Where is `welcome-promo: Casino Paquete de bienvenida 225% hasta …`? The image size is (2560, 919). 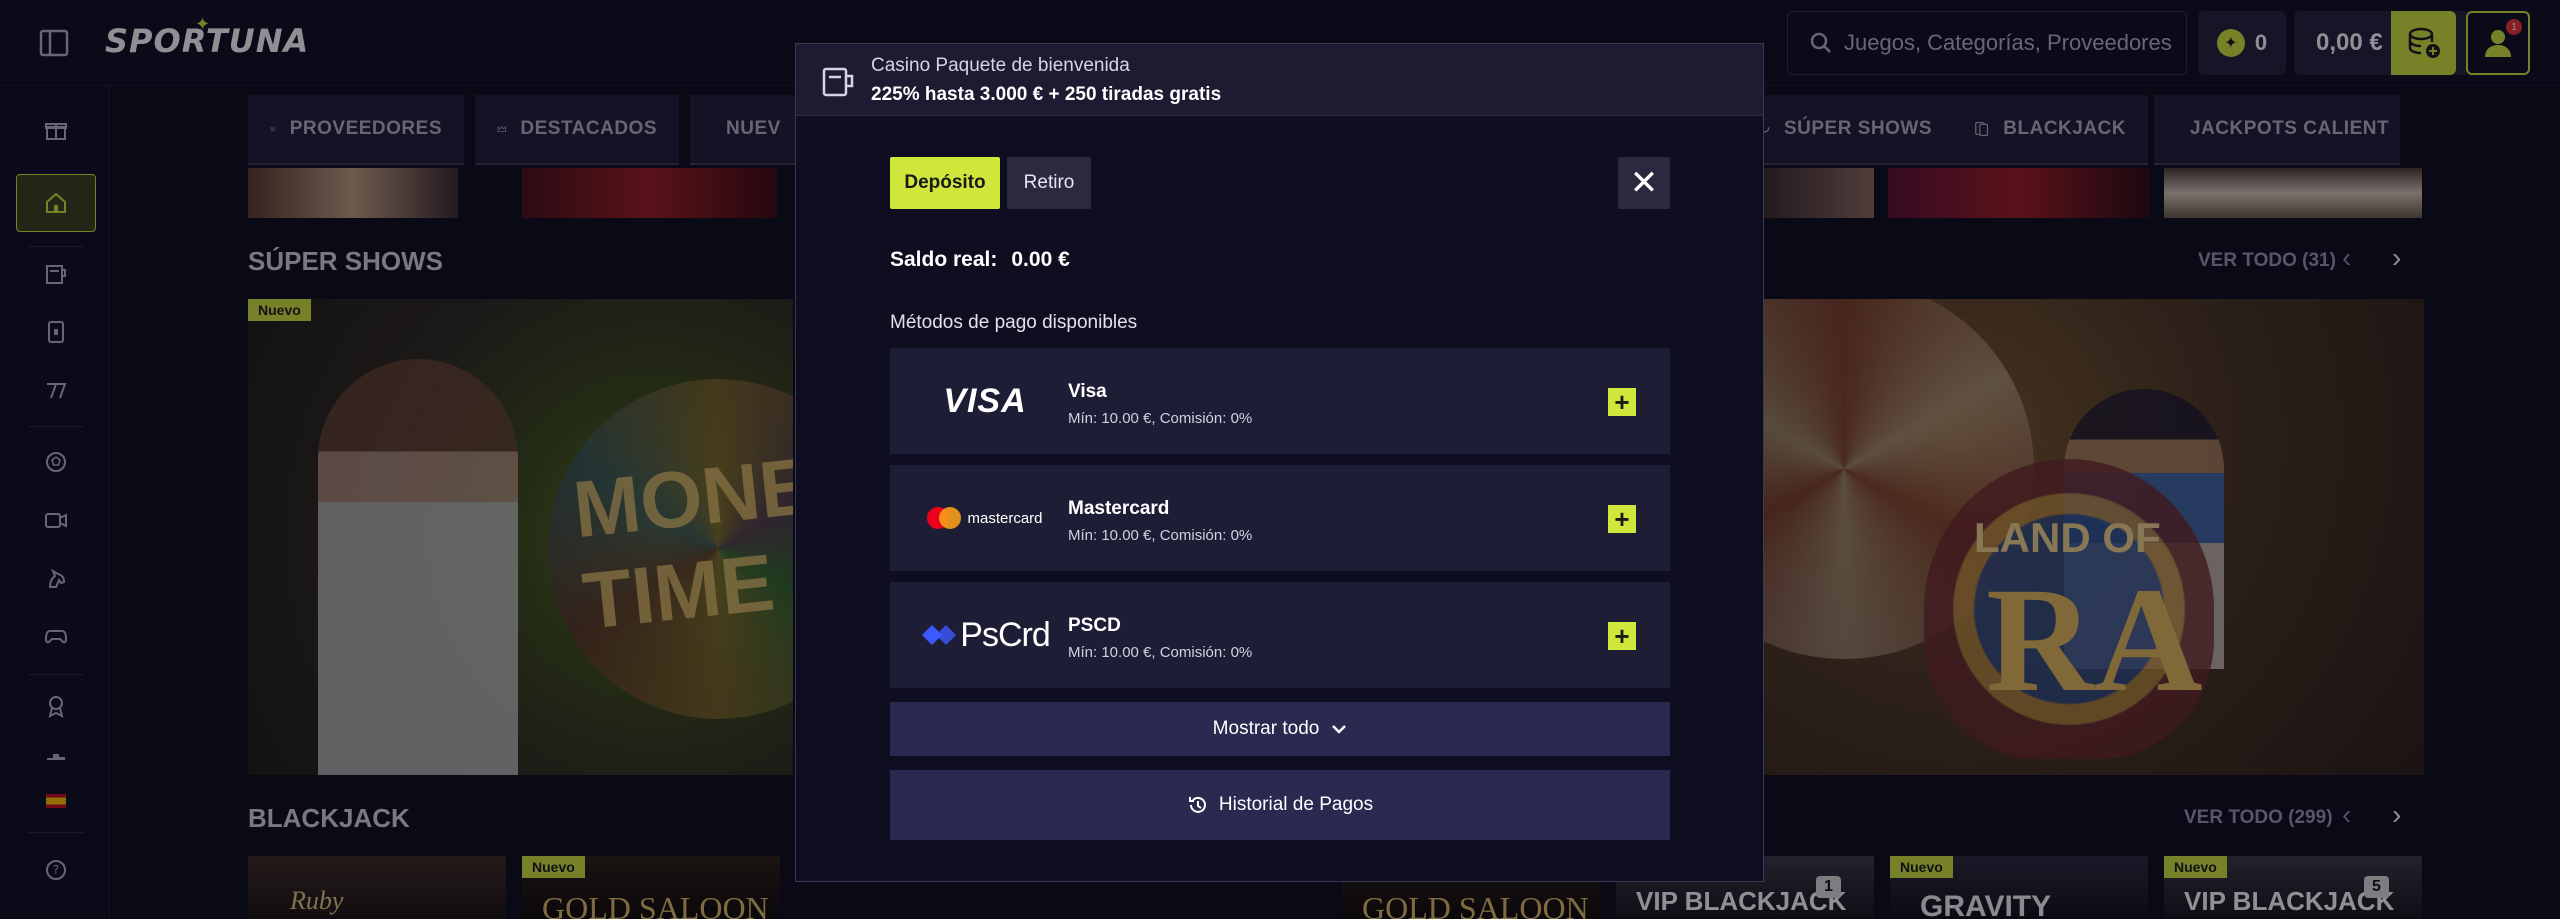 welcome-promo: Casino Paquete de bienvenida 225% hasta … is located at coordinates (1279, 80).